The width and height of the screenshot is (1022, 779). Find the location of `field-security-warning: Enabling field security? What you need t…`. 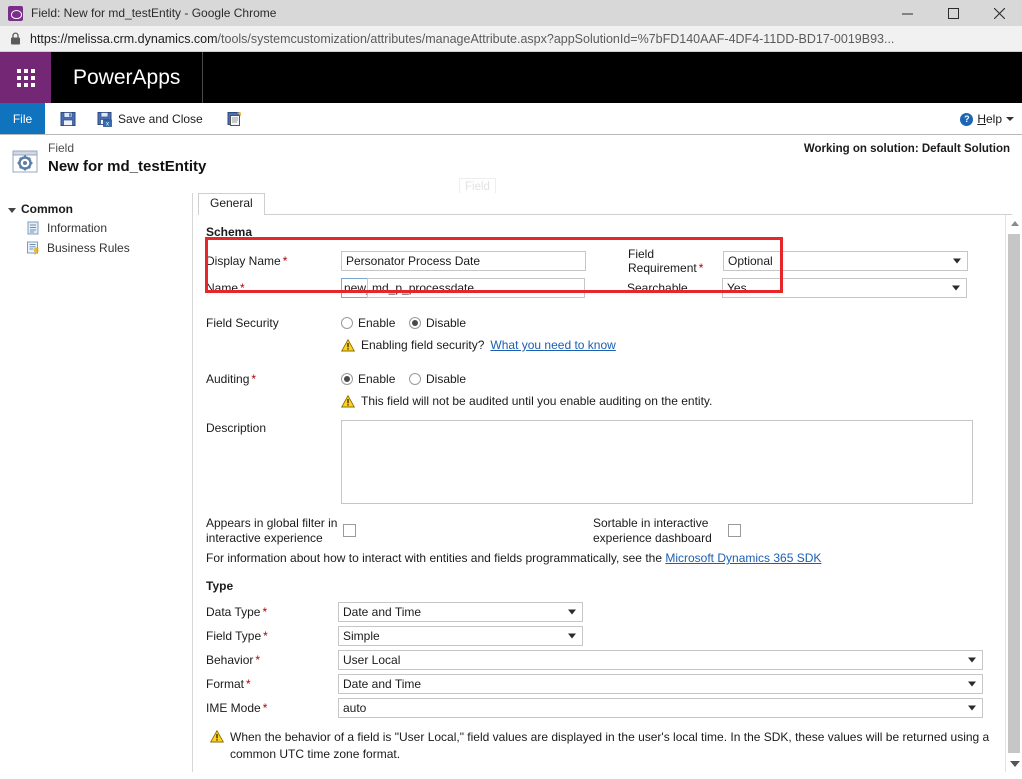

field-security-warning: Enabling field security? What you need t… is located at coordinates (673, 350).